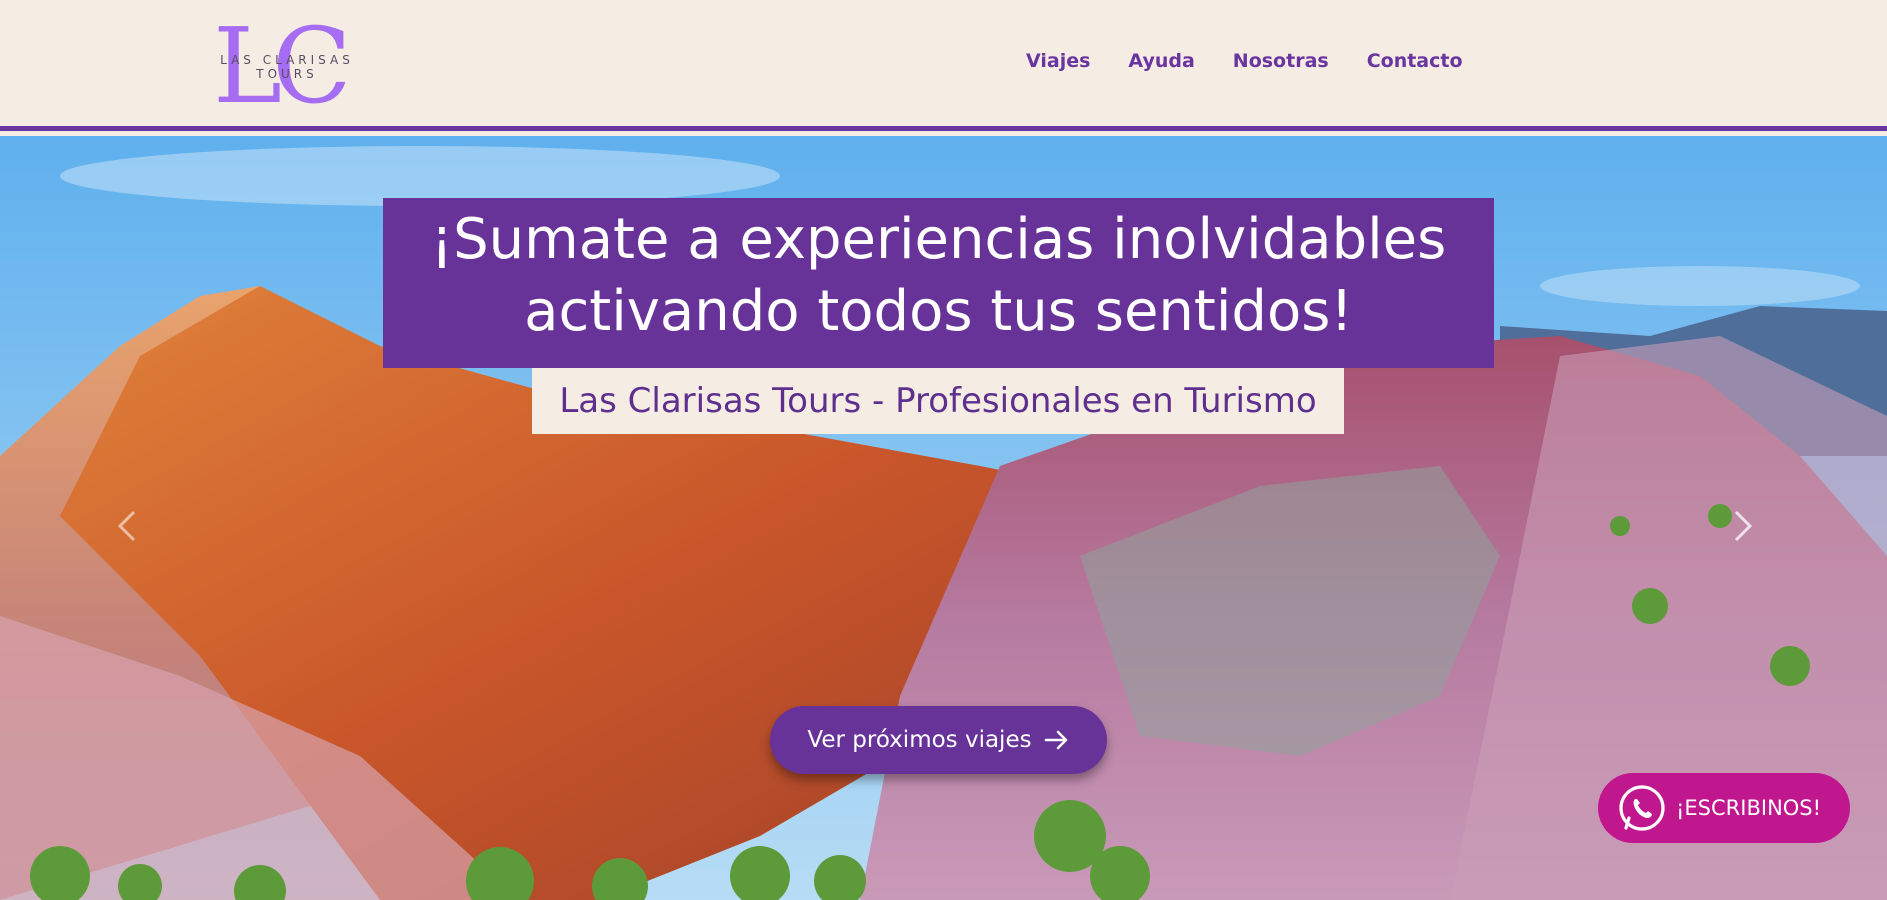  I want to click on upcoming-trips-button: Ver próximos viajes, so click(938, 740).